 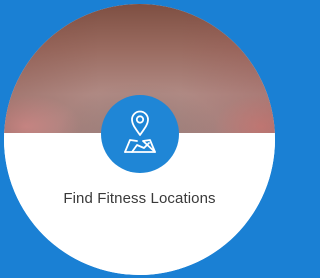 I want to click on tile-label: Find Fitness Locations, so click(x=139, y=198).